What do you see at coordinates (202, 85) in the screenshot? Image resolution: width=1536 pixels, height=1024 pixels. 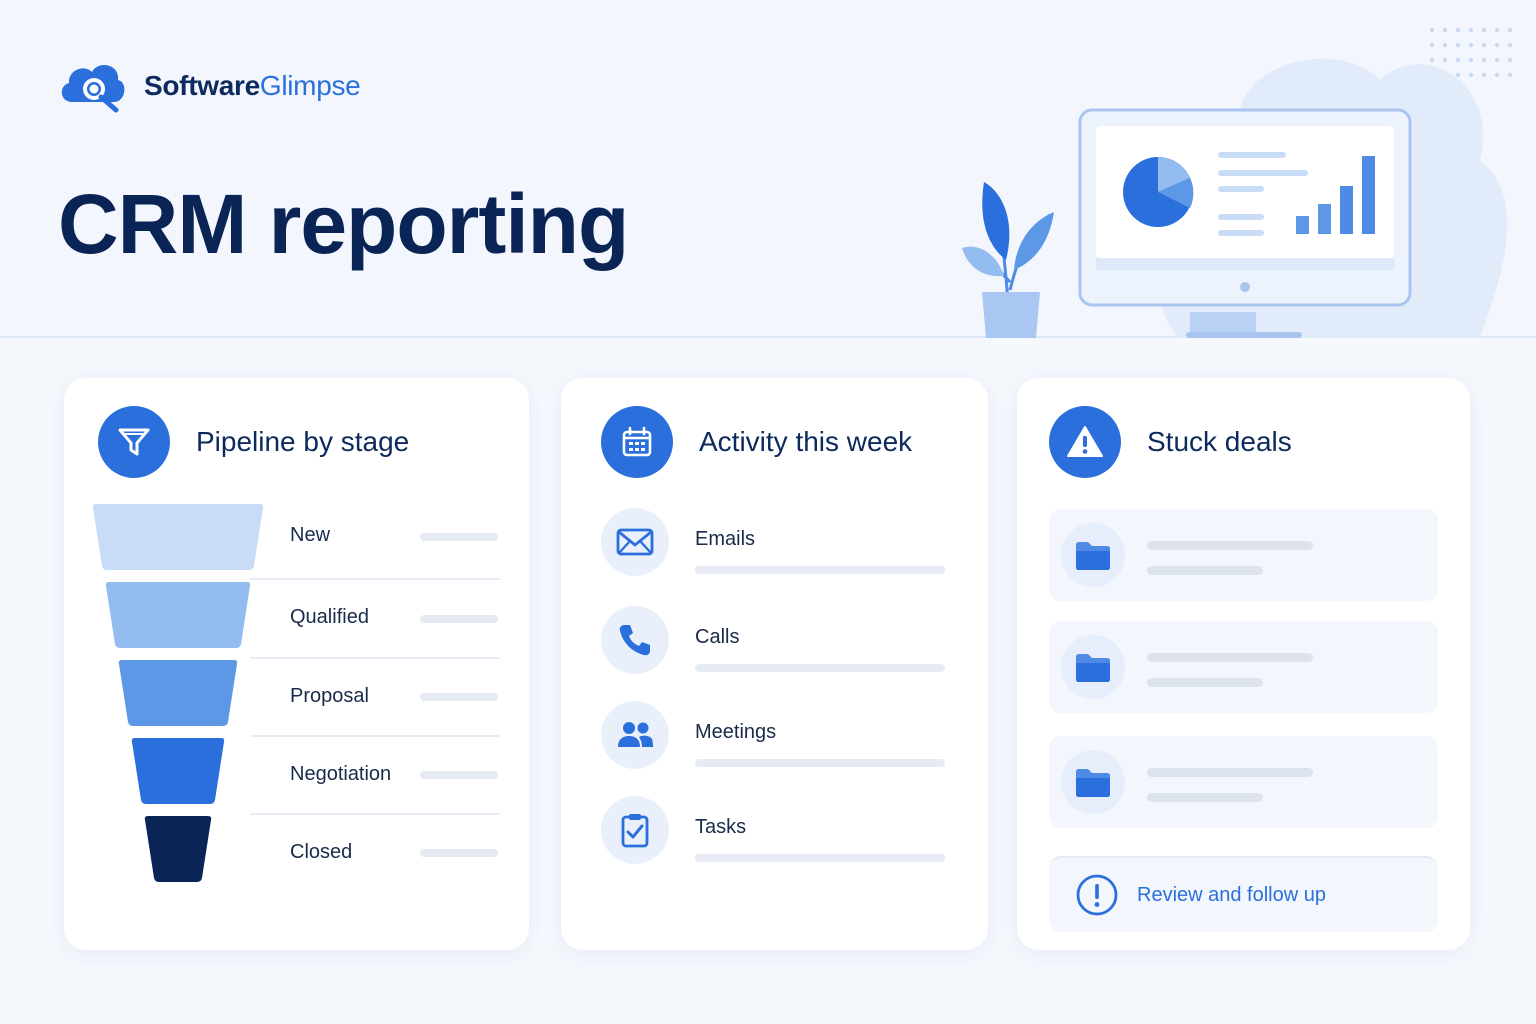 I see `brand-name-part1: Software` at bounding box center [202, 85].